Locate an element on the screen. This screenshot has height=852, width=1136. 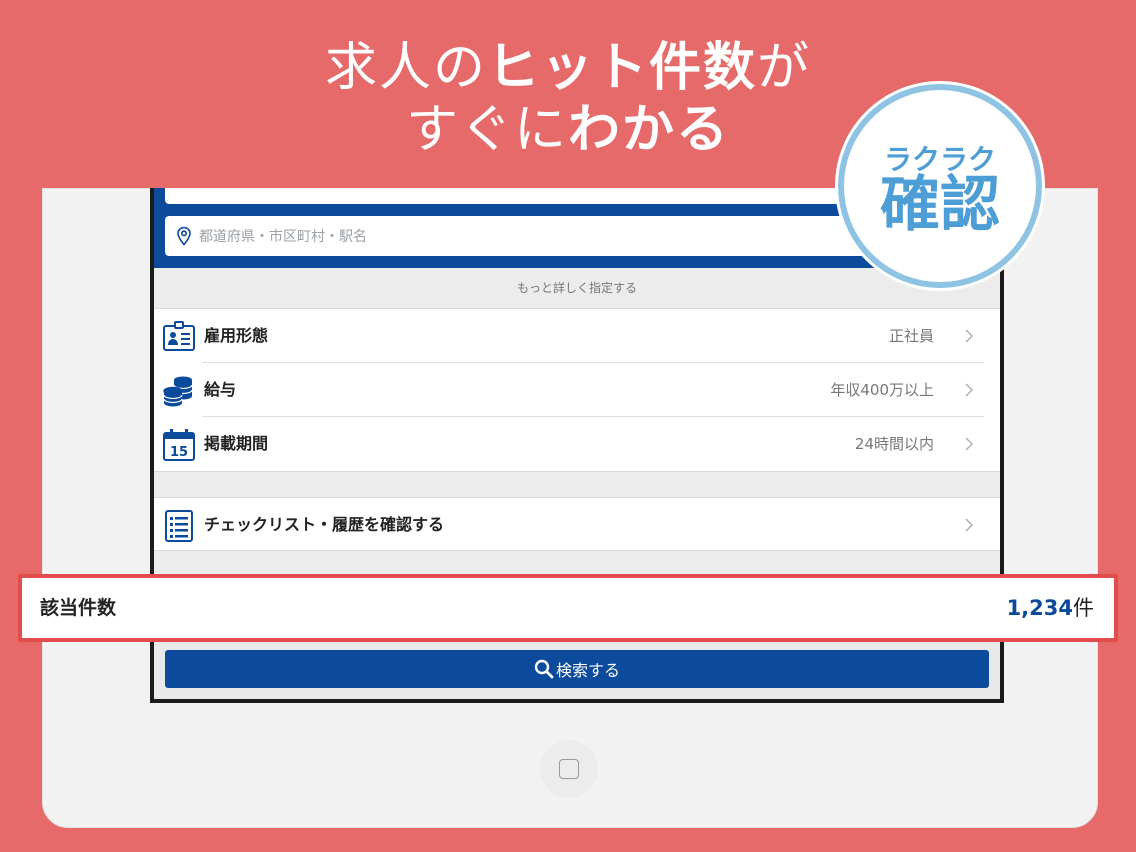
section-gap is located at coordinates (577, 485).